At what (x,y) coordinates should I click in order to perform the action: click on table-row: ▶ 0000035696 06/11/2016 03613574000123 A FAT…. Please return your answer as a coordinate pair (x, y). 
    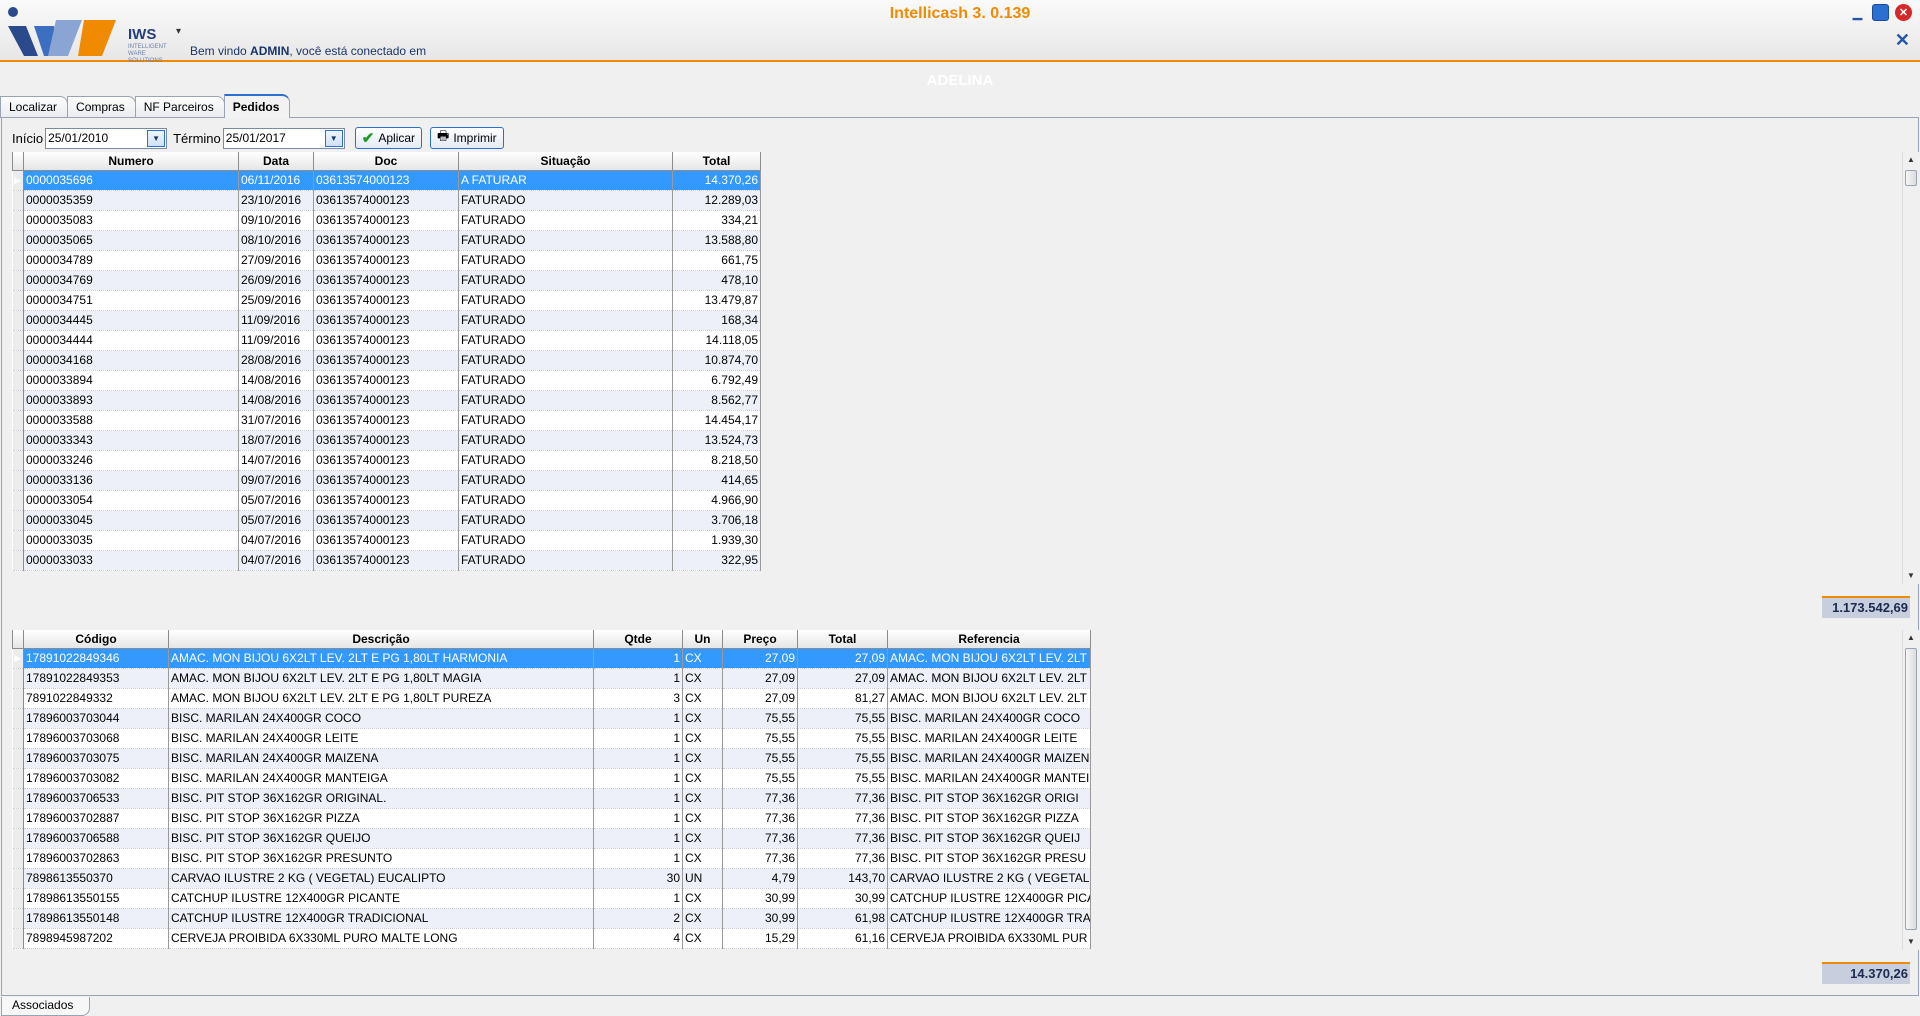
    Looking at the image, I should click on (386, 180).